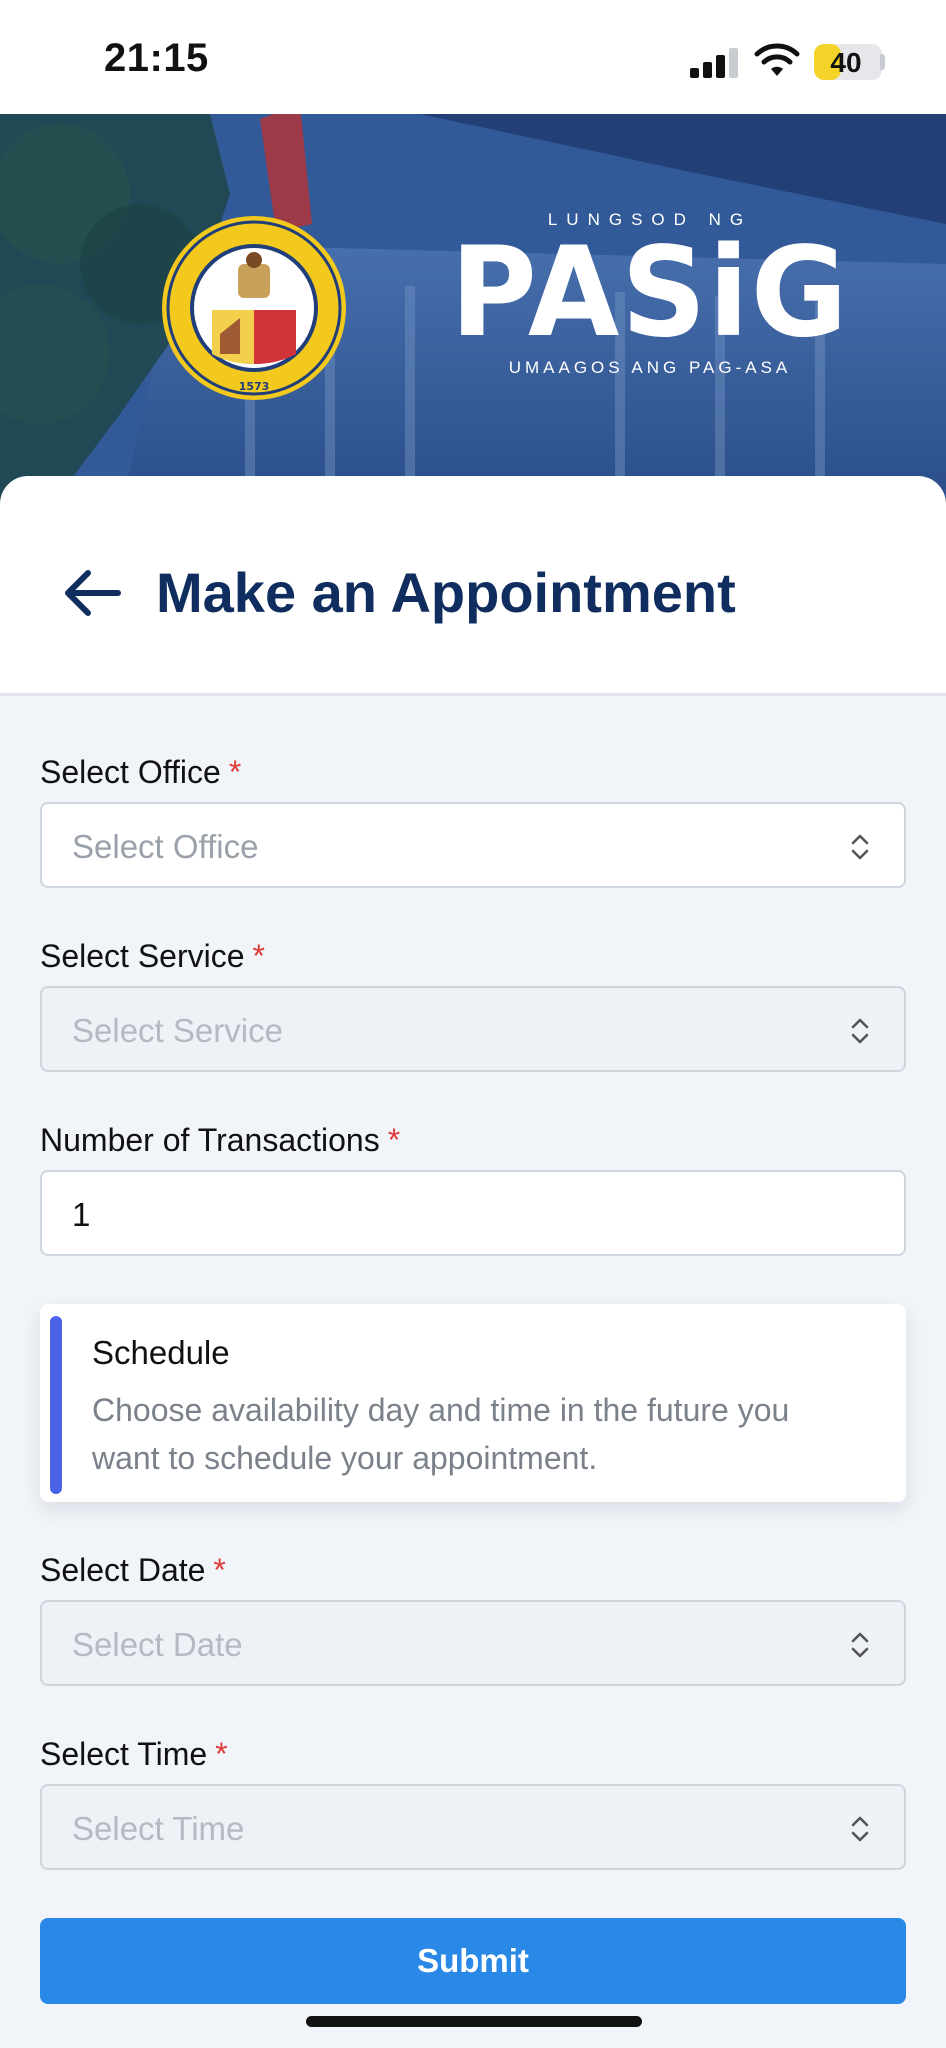 The height and width of the screenshot is (2048, 946). I want to click on page-header: Make an Appointment, so click(473, 586).